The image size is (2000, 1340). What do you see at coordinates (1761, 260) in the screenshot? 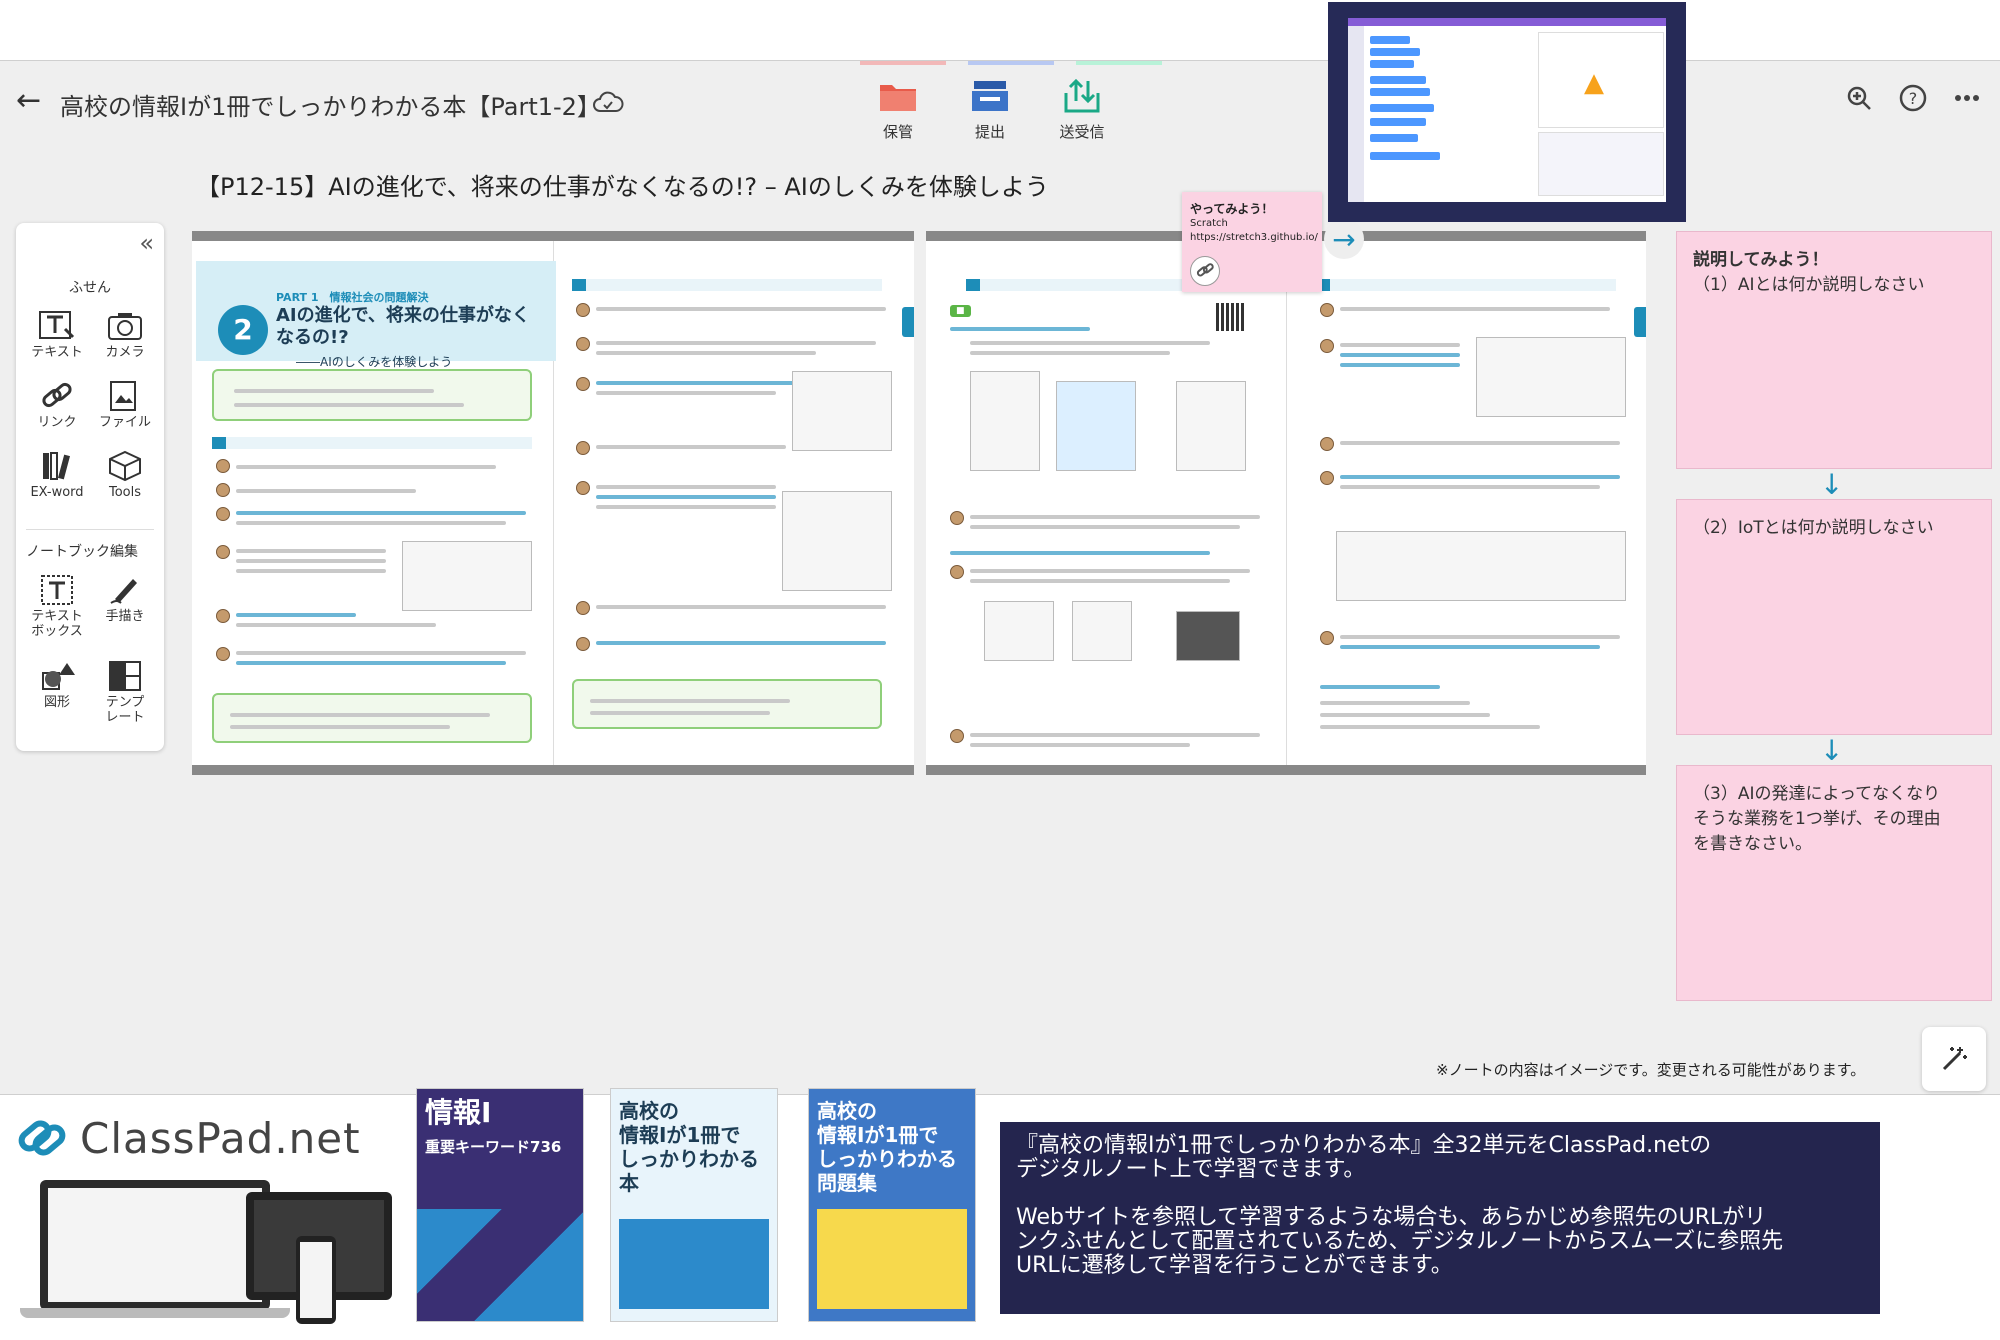
I see `note-title: 説明してみよう！` at bounding box center [1761, 260].